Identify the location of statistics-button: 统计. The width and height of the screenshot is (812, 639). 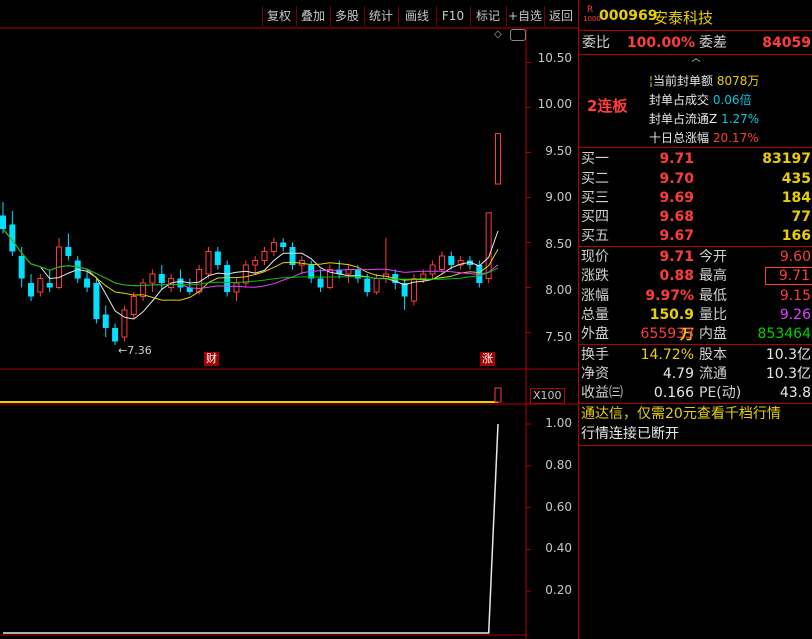
(380, 16).